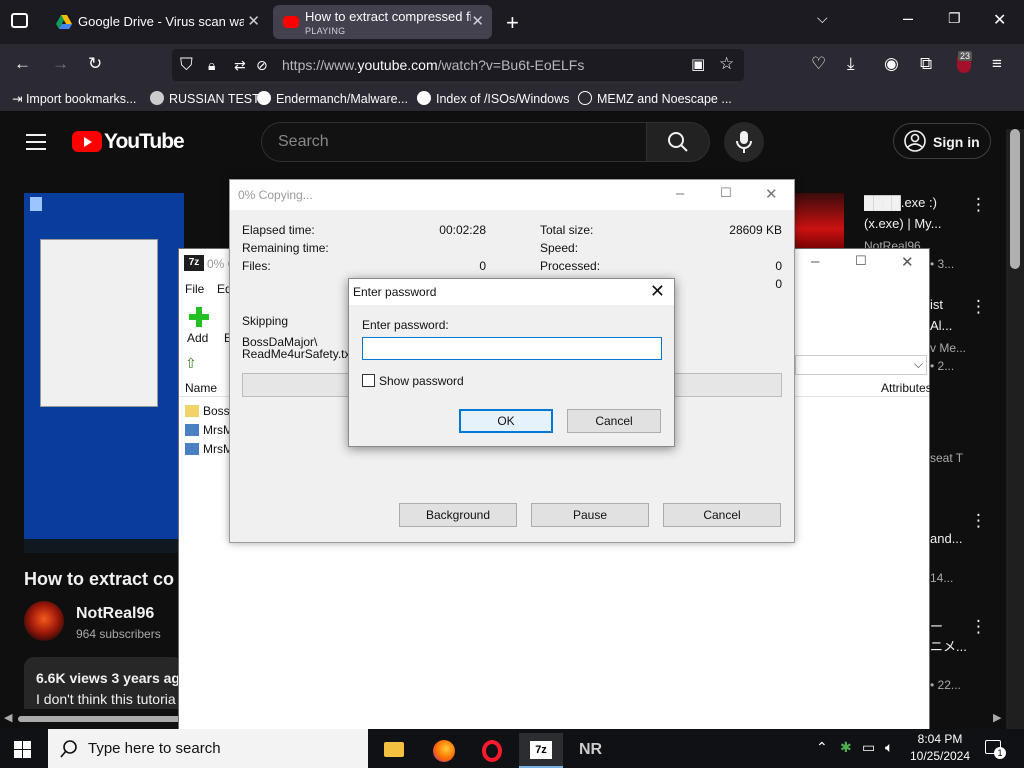 This screenshot has height=768, width=1024. What do you see at coordinates (614, 421) in the screenshot?
I see `cancel-button: Cancel` at bounding box center [614, 421].